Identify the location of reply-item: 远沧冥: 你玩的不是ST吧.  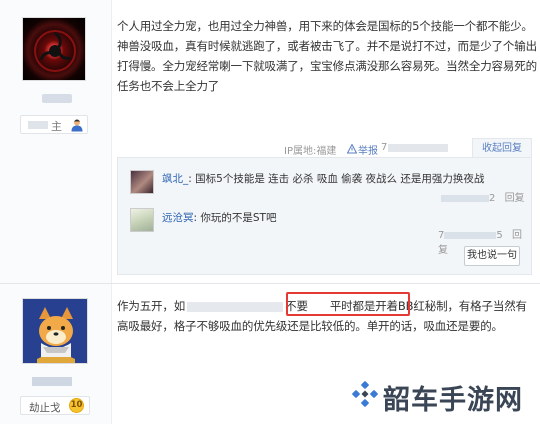
(219, 217).